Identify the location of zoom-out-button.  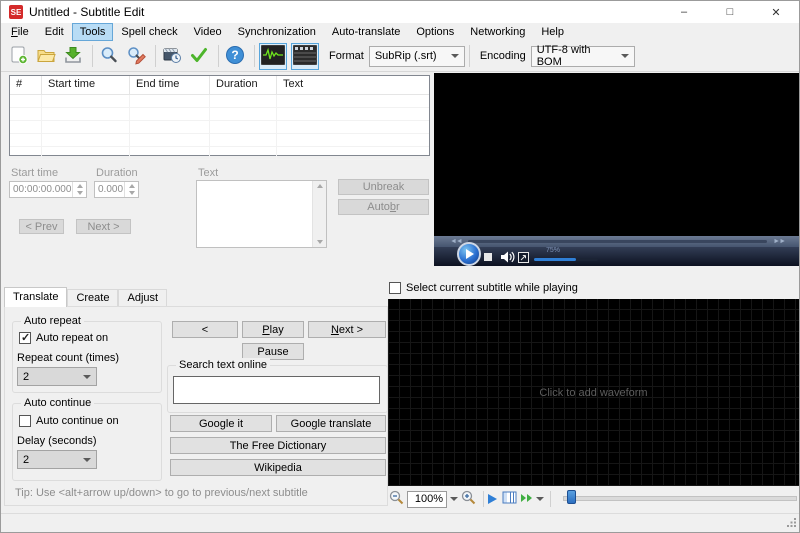
(396, 499).